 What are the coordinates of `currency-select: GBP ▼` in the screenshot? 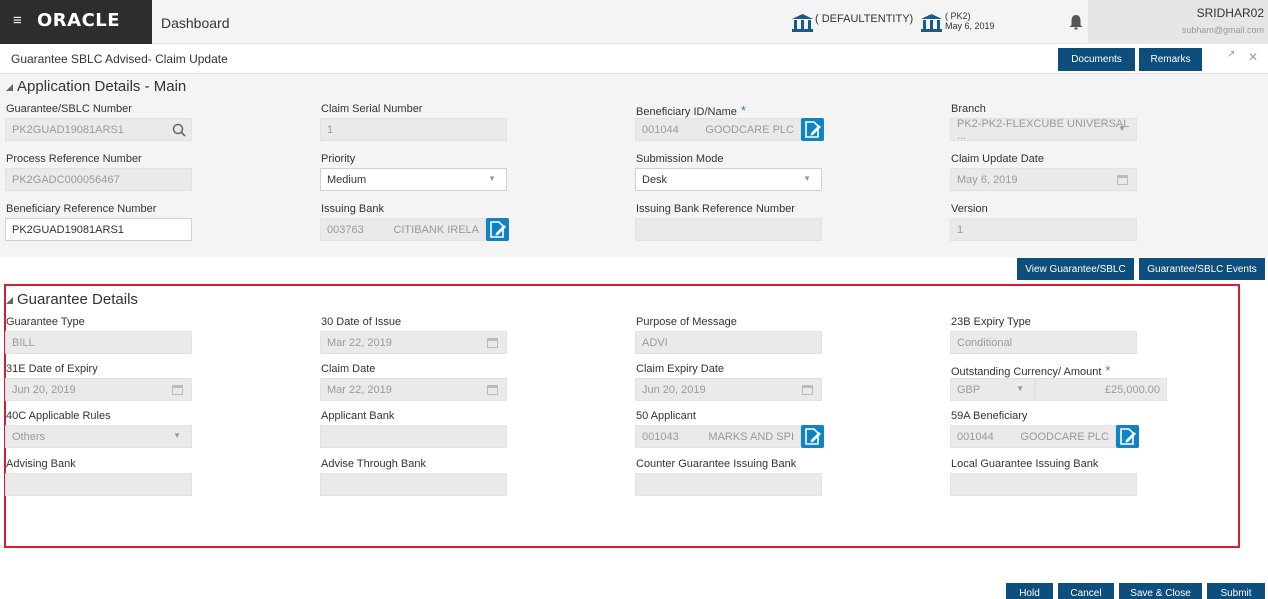 It's located at (992, 389).